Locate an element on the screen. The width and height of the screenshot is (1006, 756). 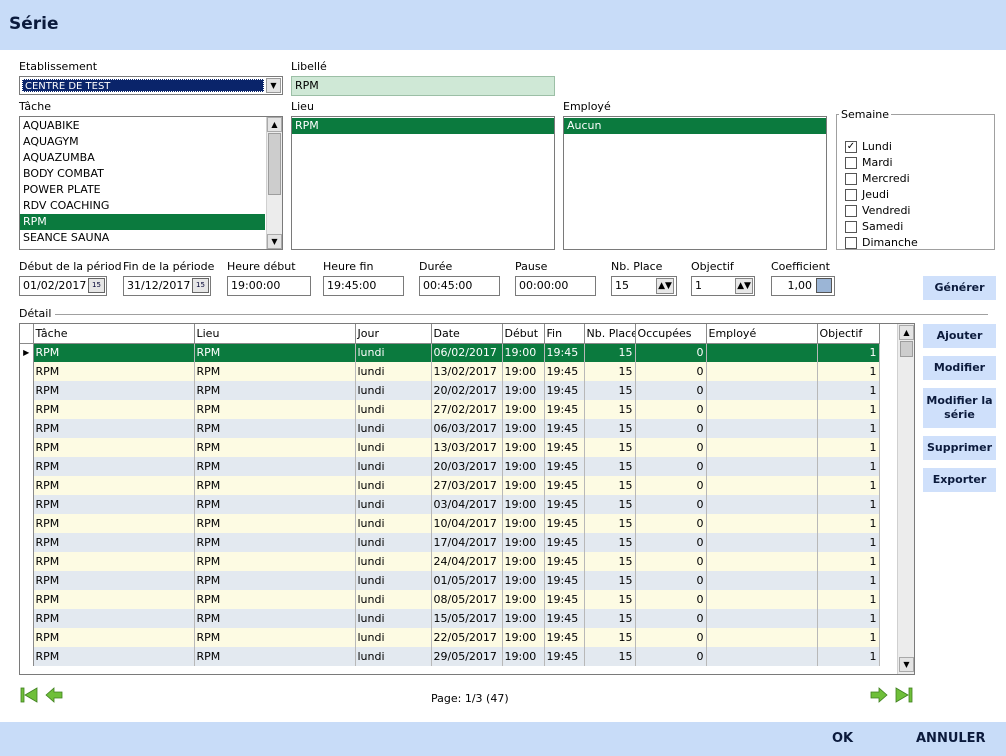
table-row: RPM RPM lundi 06/03/2017 19:00 19:45 15 0 1 is located at coordinates (450, 428).